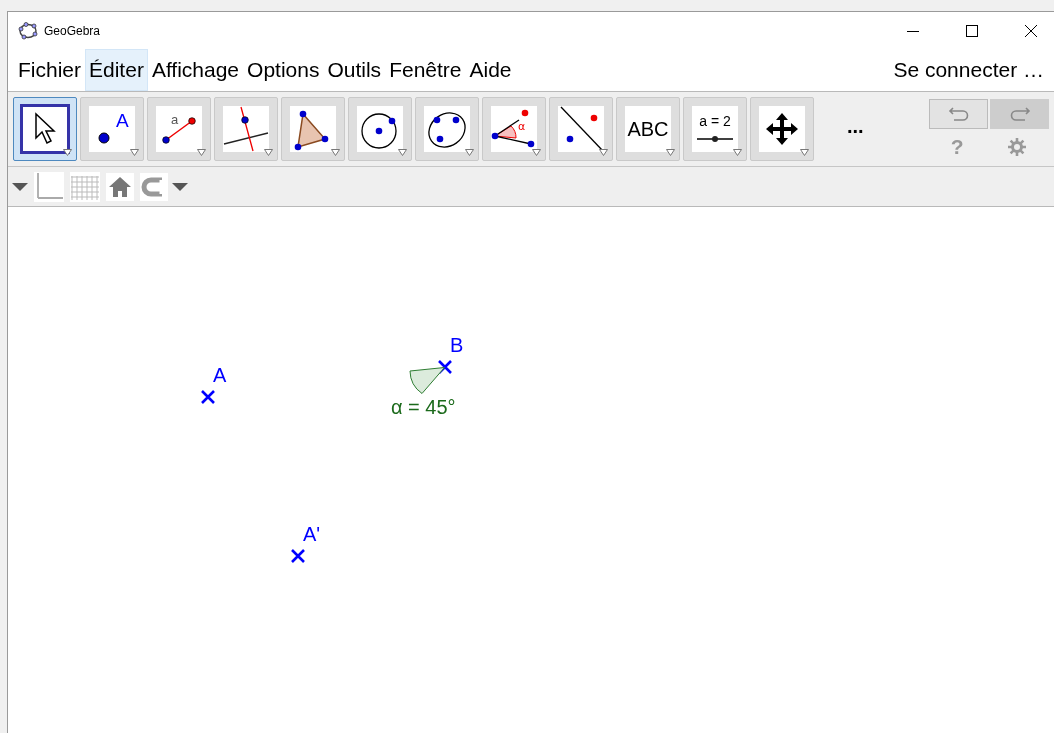 The width and height of the screenshot is (1054, 733). I want to click on tool-button: ABC, so click(648, 129).